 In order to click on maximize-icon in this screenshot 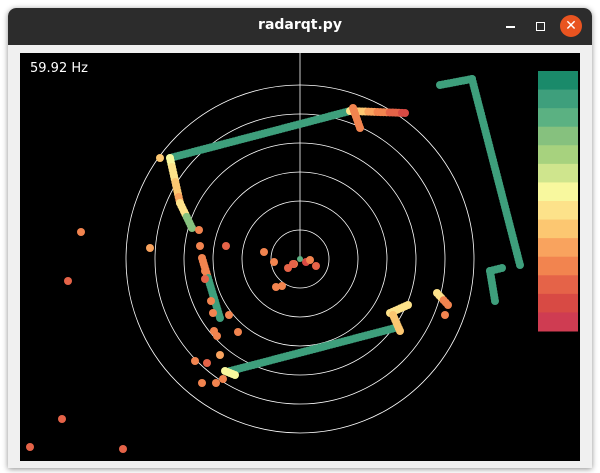, I will do `click(540, 26)`.